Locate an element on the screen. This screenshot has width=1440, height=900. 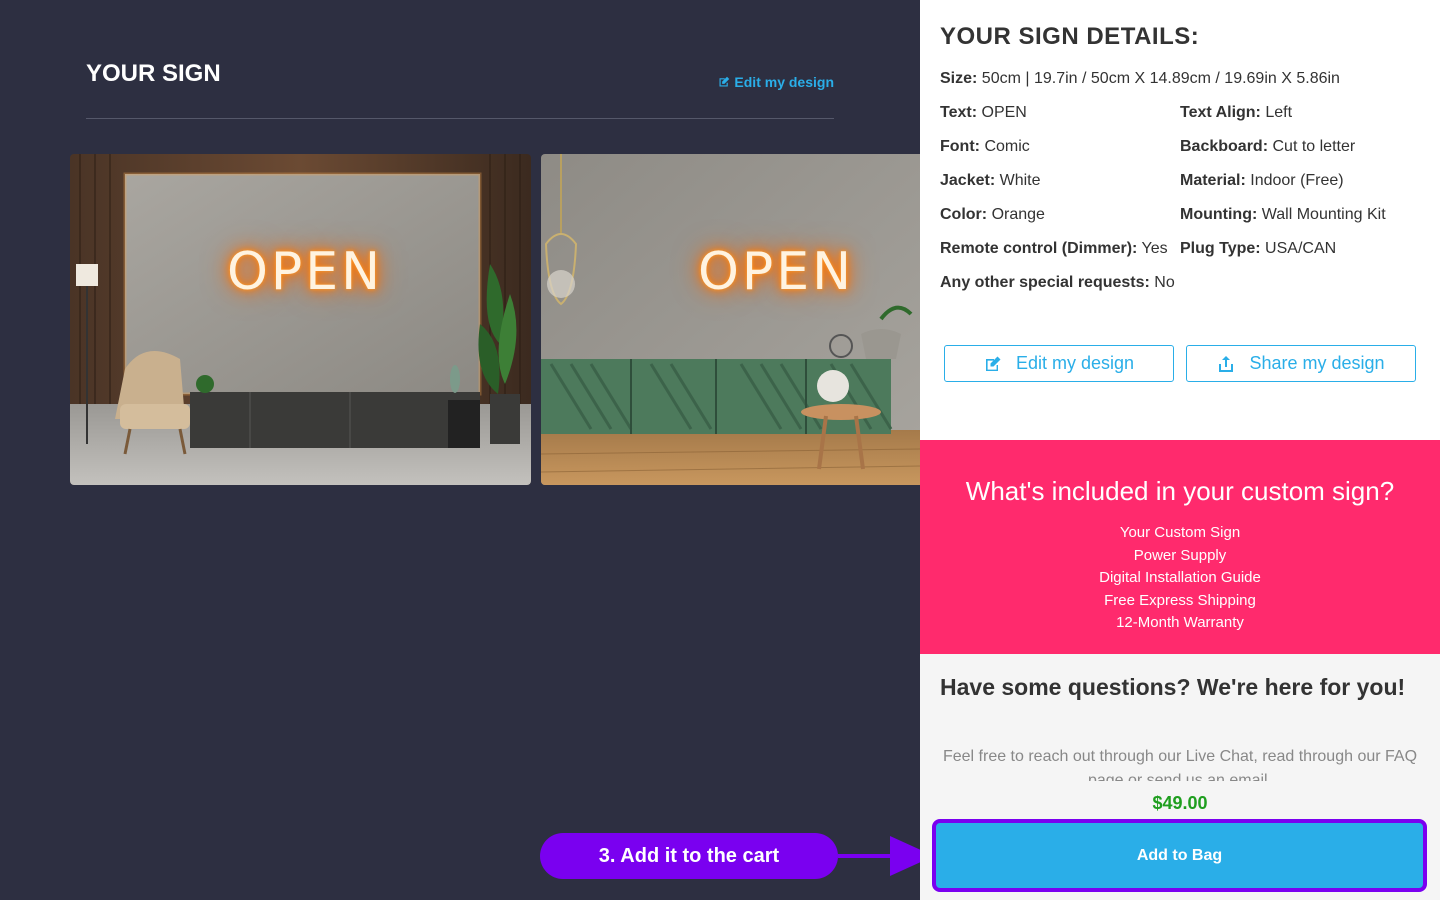
edit-design-link-label: Edit my design is located at coordinates (784, 82).